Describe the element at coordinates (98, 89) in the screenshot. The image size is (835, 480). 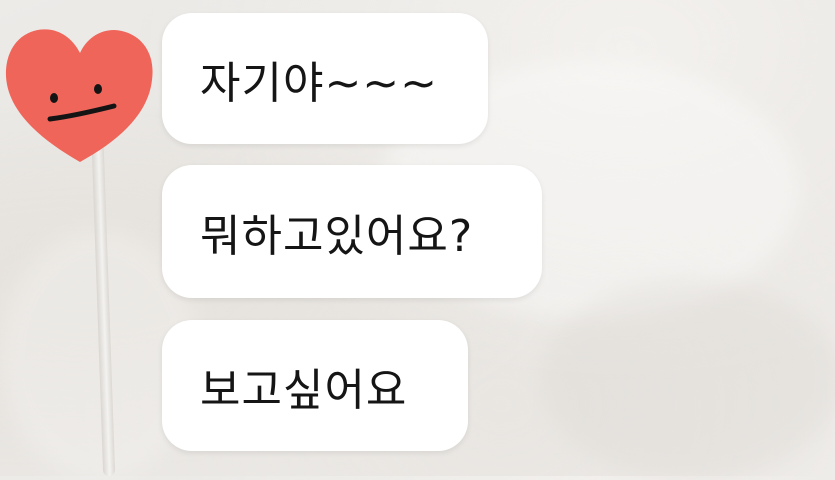
I see `heart-eye-right` at that location.